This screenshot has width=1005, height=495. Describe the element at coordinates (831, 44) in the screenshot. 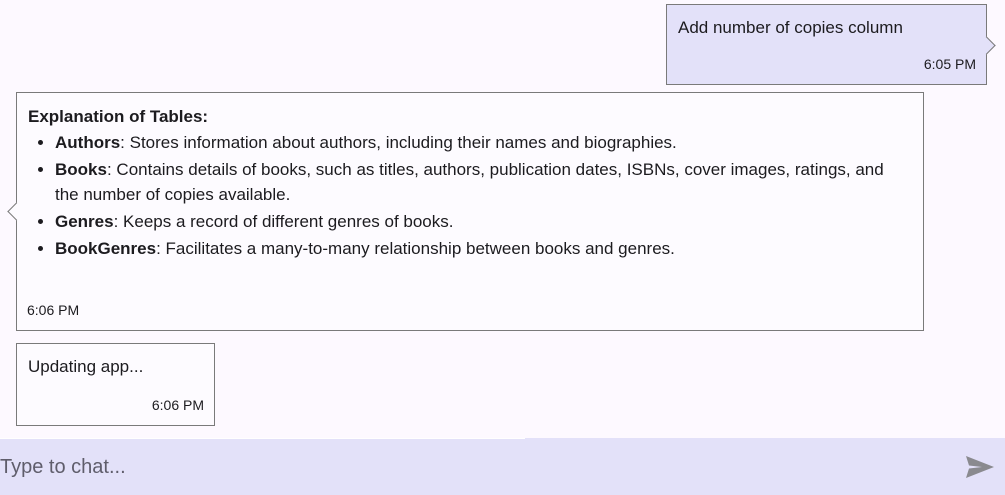

I see `user-message-bubble: Add number of copies column 6:05 PM` at that location.